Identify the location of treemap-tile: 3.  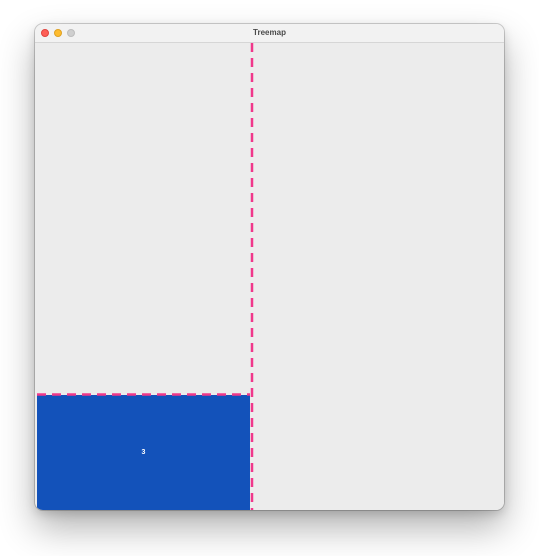
(143, 452).